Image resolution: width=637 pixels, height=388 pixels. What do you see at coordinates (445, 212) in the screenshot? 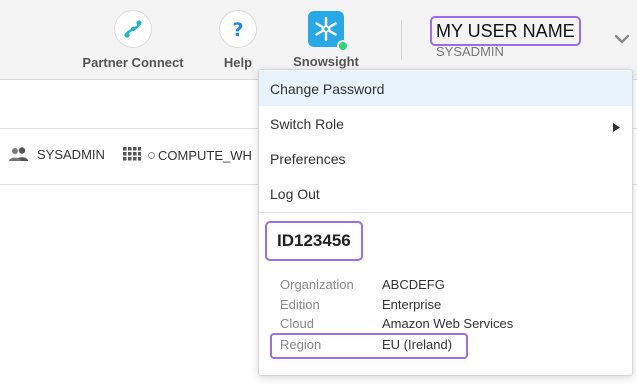
I see `menu-separator` at bounding box center [445, 212].